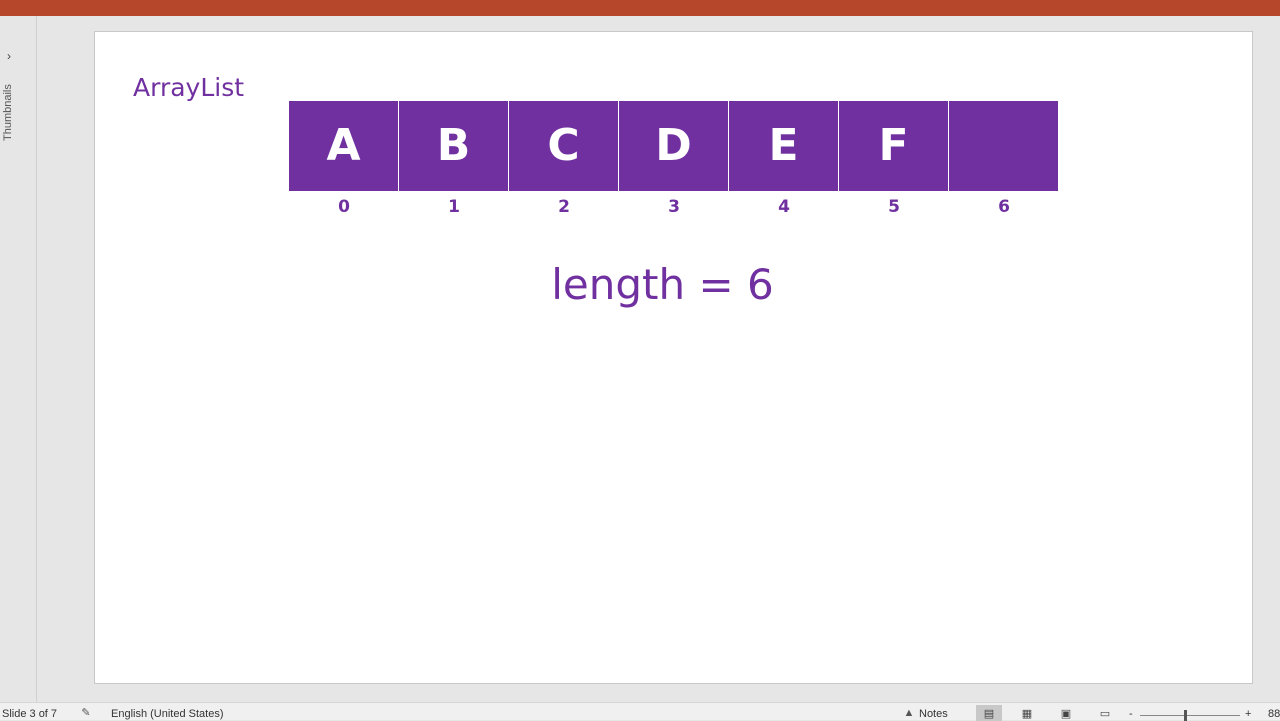  What do you see at coordinates (1004, 207) in the screenshot?
I see `array-index: 6` at bounding box center [1004, 207].